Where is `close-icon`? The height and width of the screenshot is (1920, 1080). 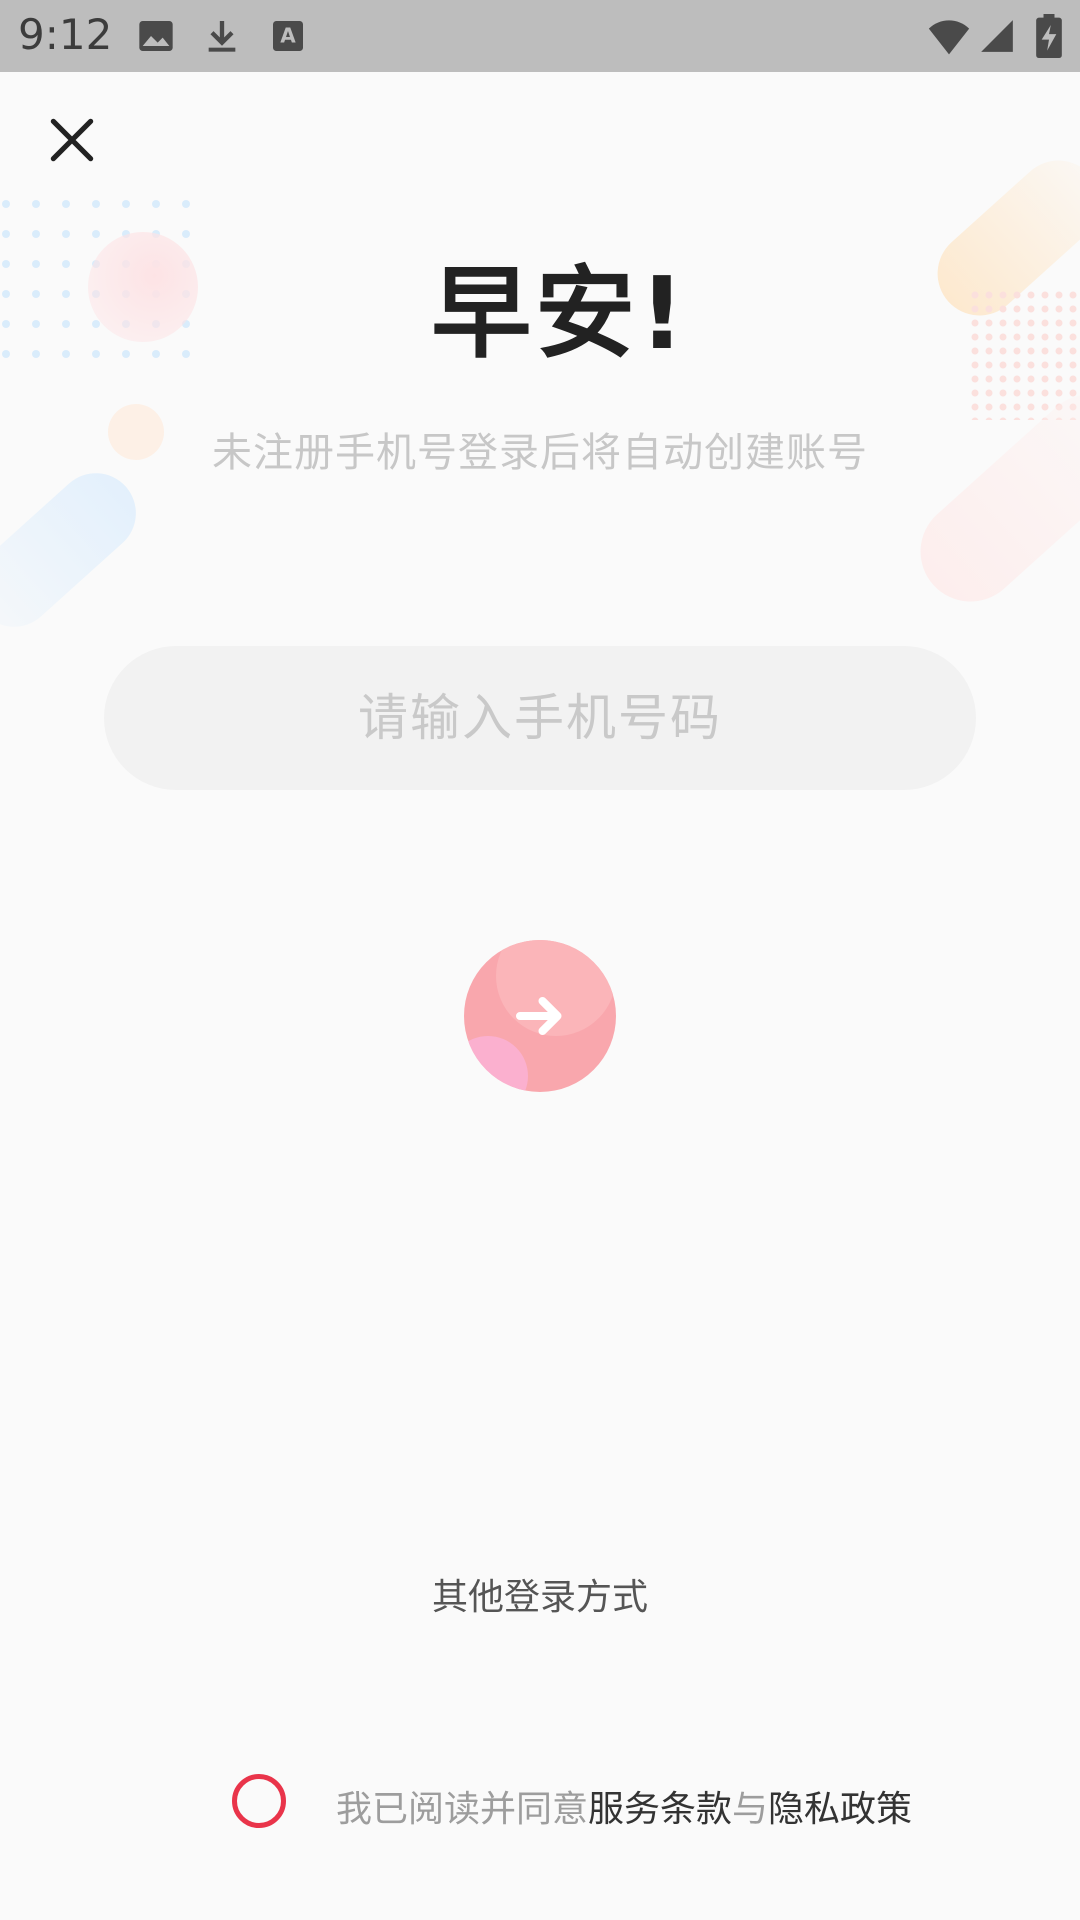
close-icon is located at coordinates (72, 140).